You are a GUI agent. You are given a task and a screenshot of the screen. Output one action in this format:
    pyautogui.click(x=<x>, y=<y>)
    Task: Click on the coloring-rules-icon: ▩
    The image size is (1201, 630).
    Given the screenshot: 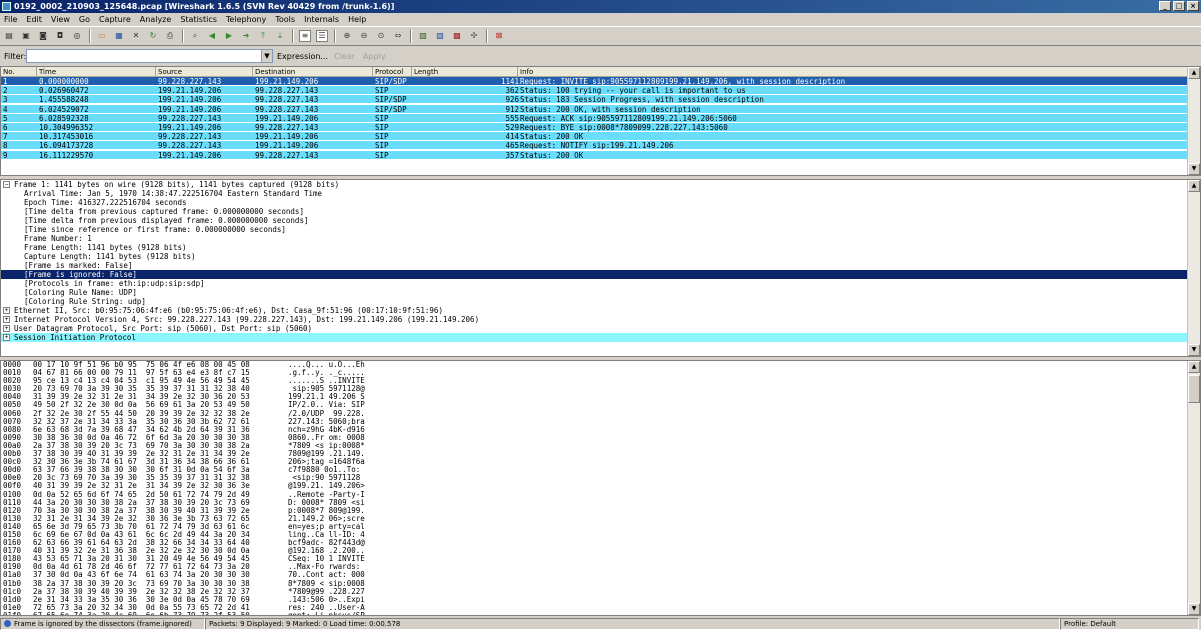 What is the action you would take?
    pyautogui.click(x=457, y=36)
    